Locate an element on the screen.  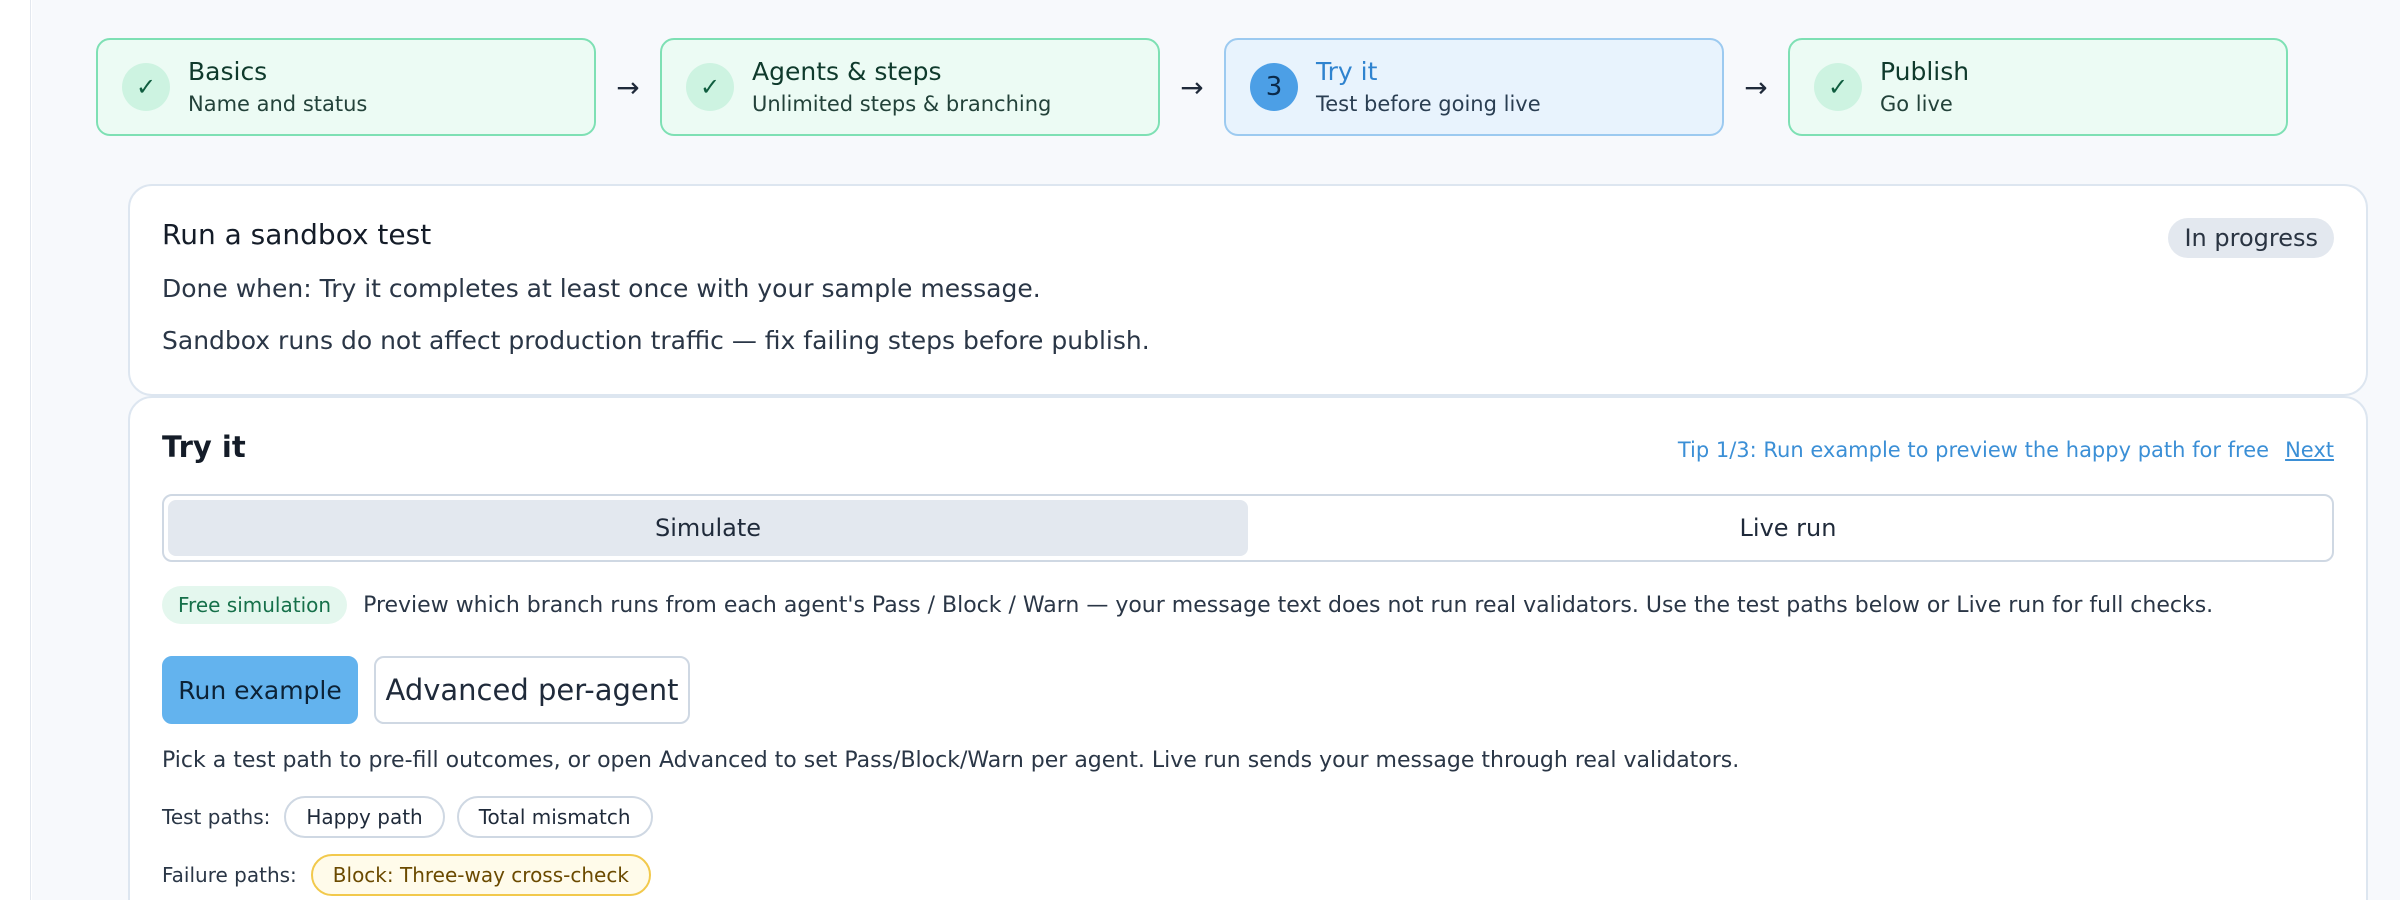
step-title: Try it is located at coordinates (1347, 71).